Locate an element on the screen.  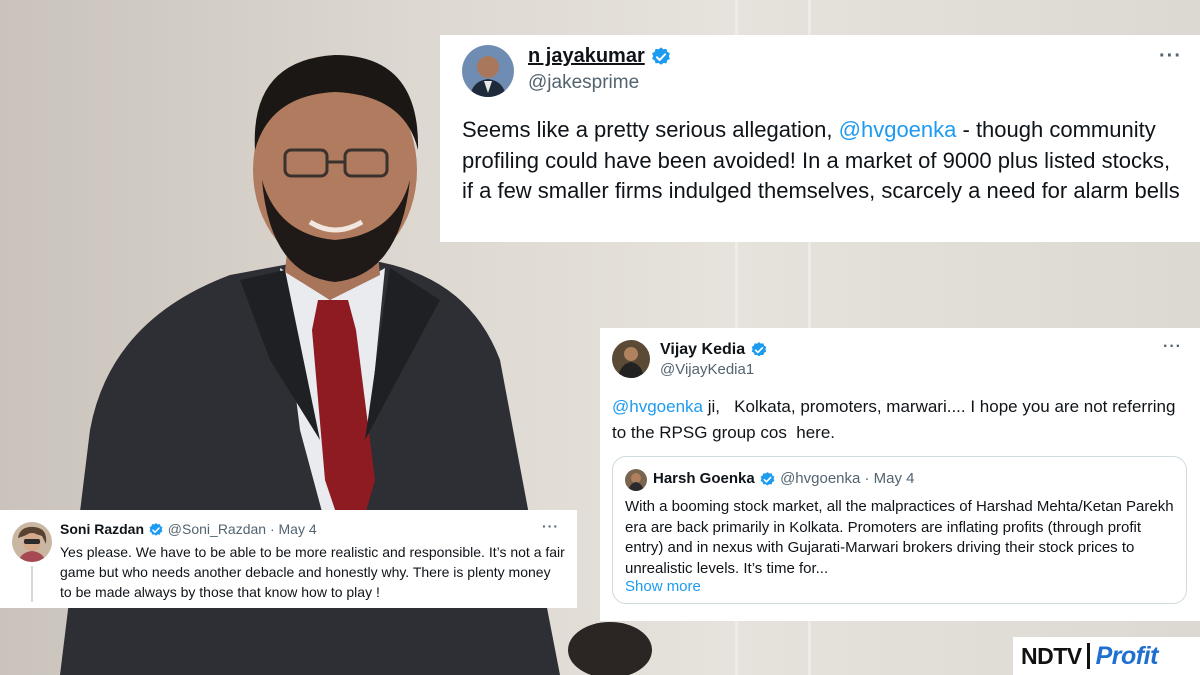
thread-line is located at coordinates (32, 584).